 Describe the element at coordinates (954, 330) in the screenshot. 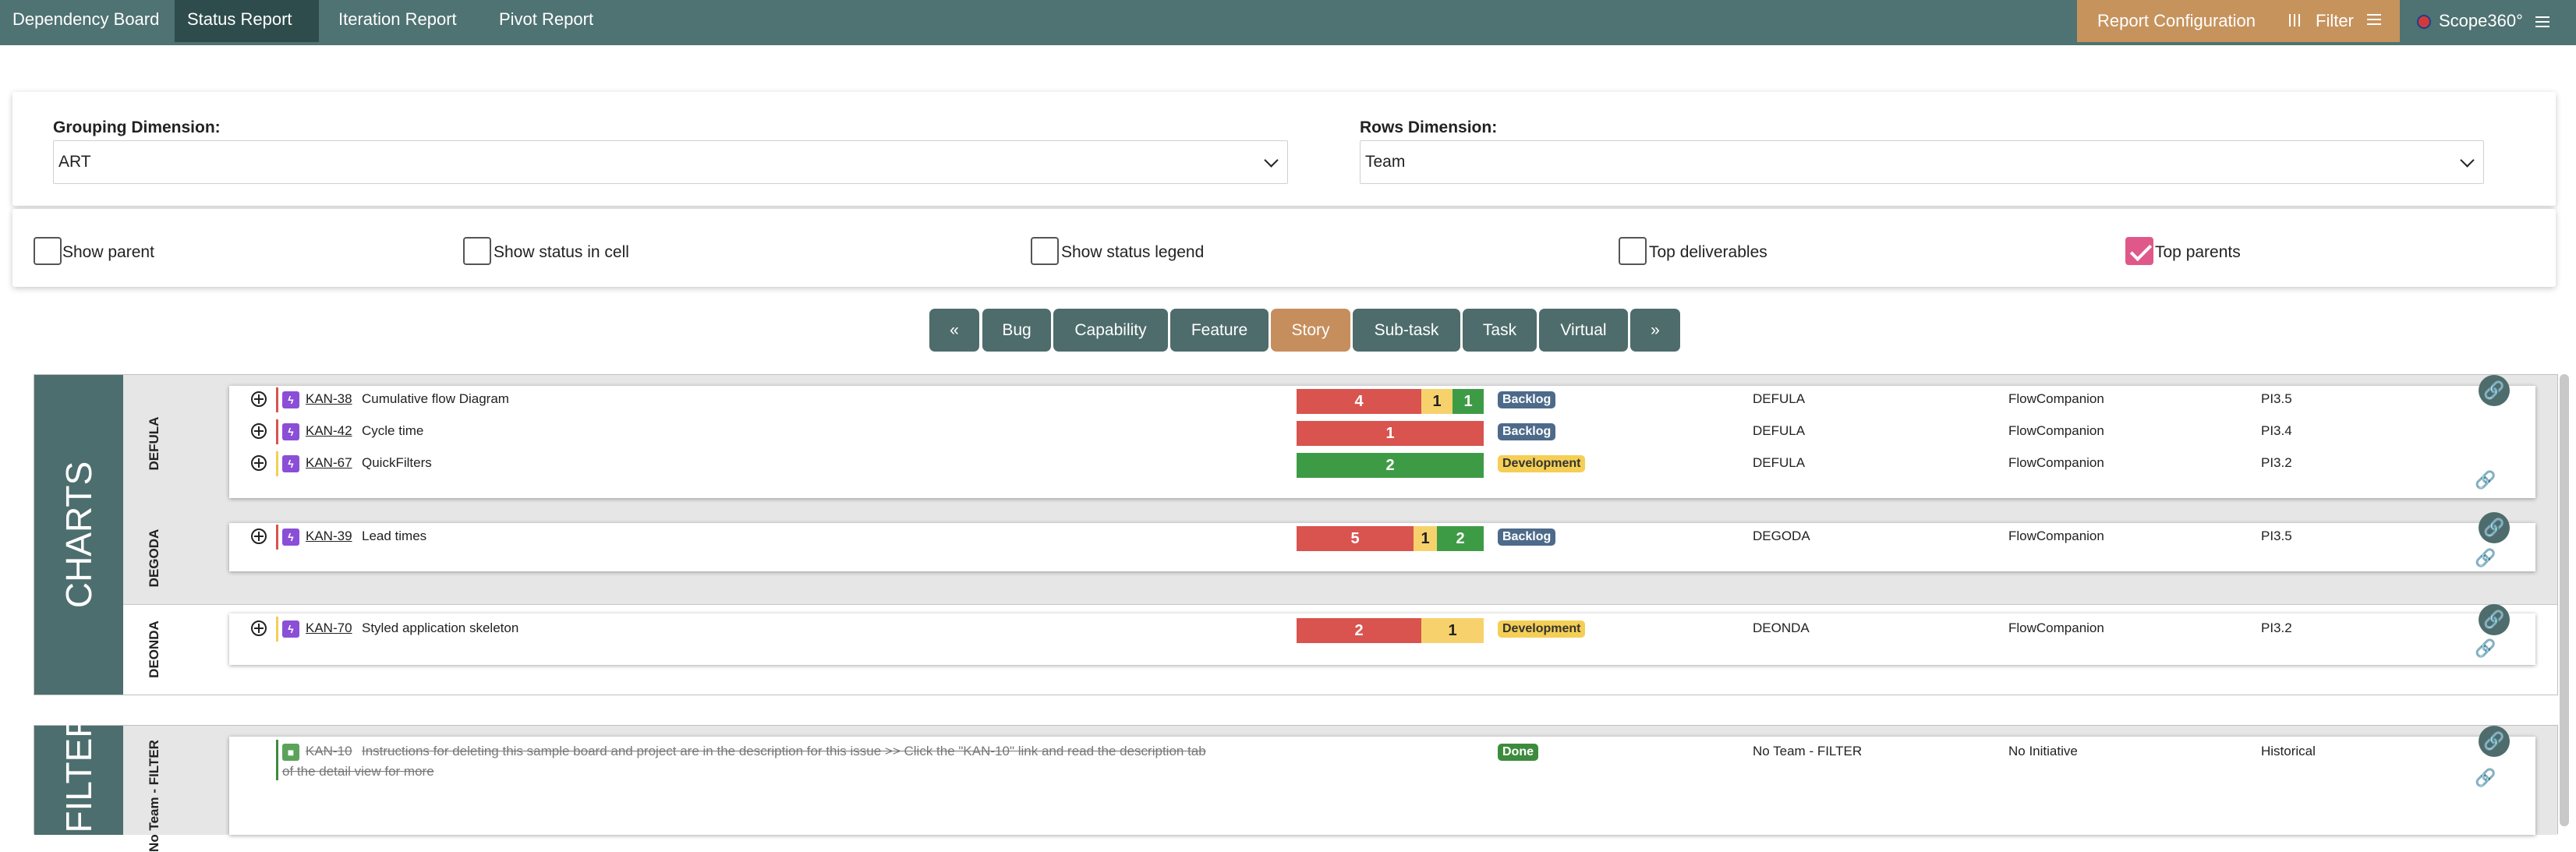

I see `prev-type-button: «` at that location.